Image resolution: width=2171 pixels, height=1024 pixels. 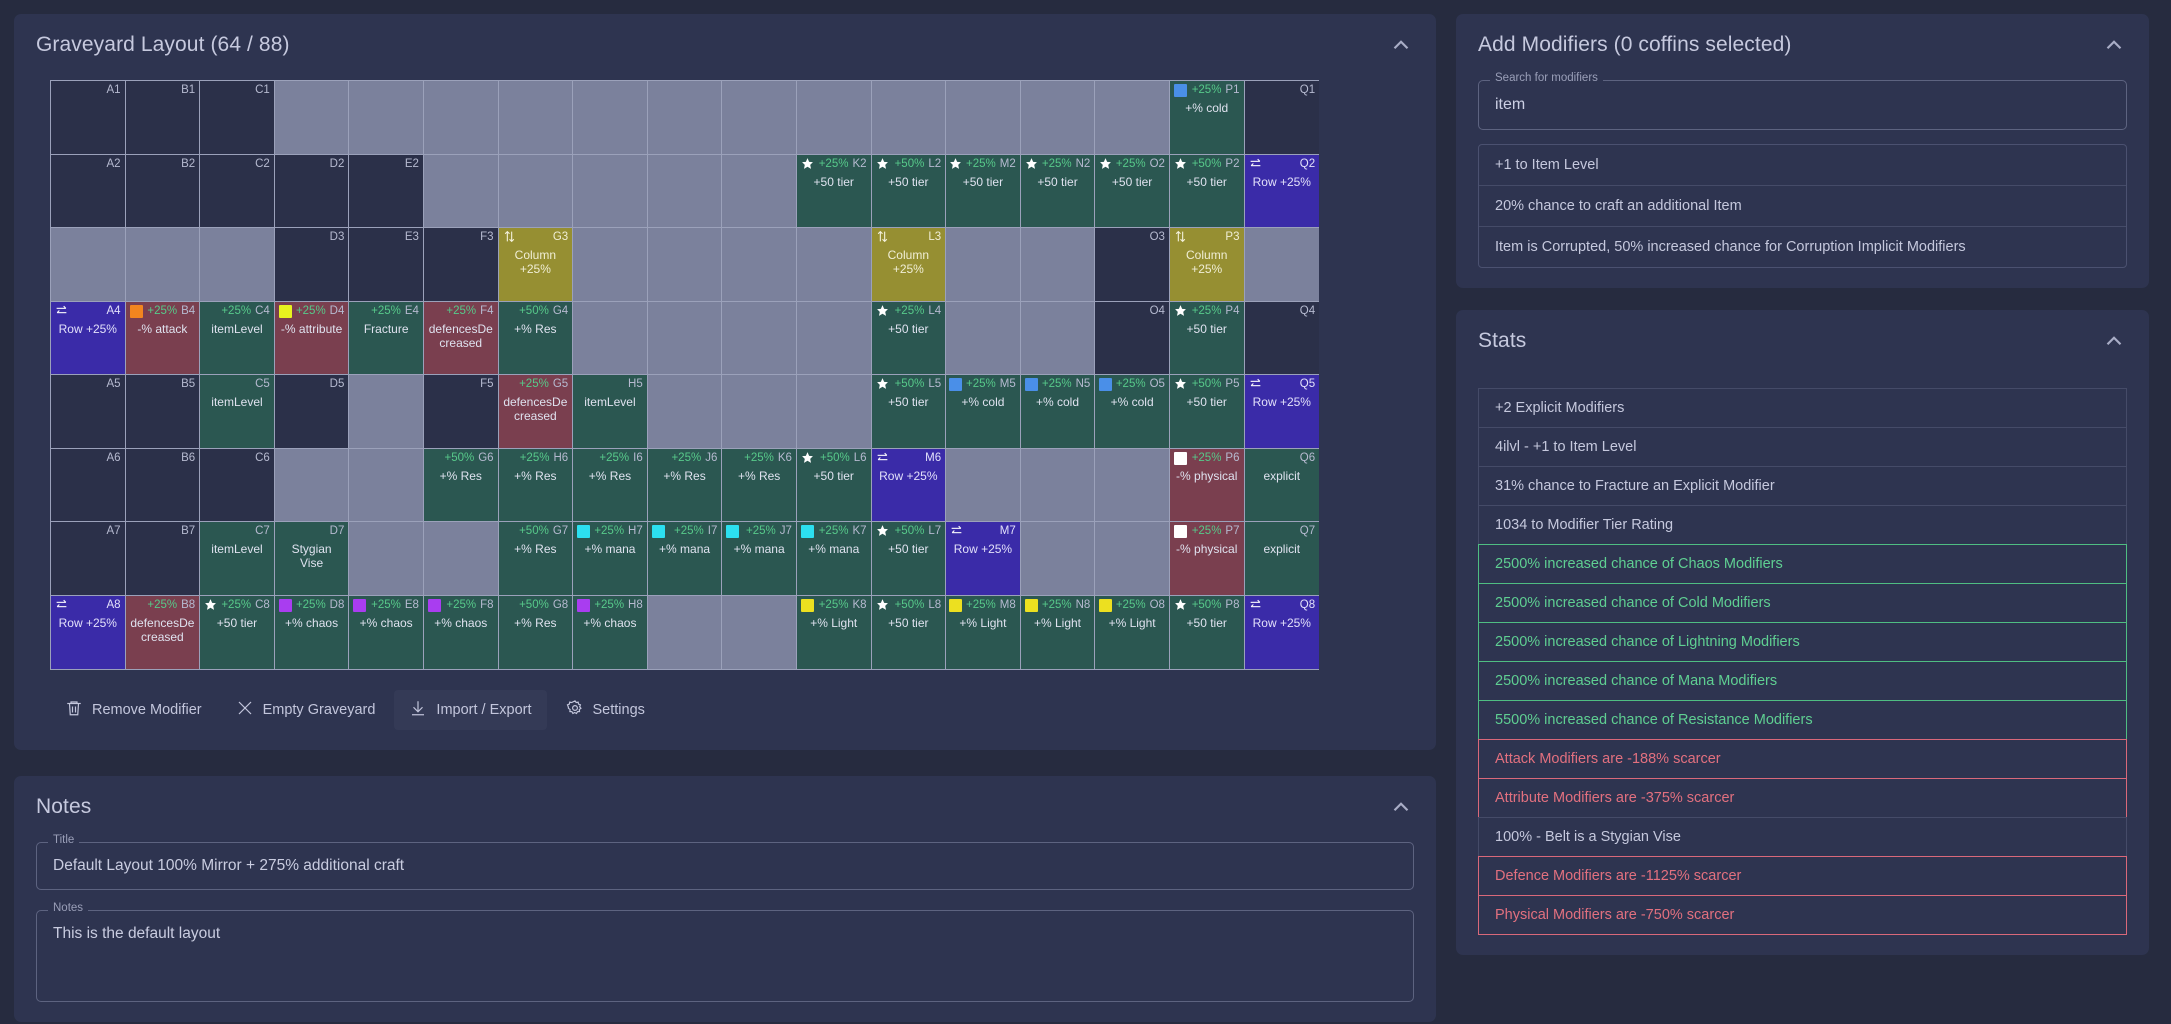 I want to click on grid-cell-c4: +25% C4 itemLevel, so click(x=237, y=338).